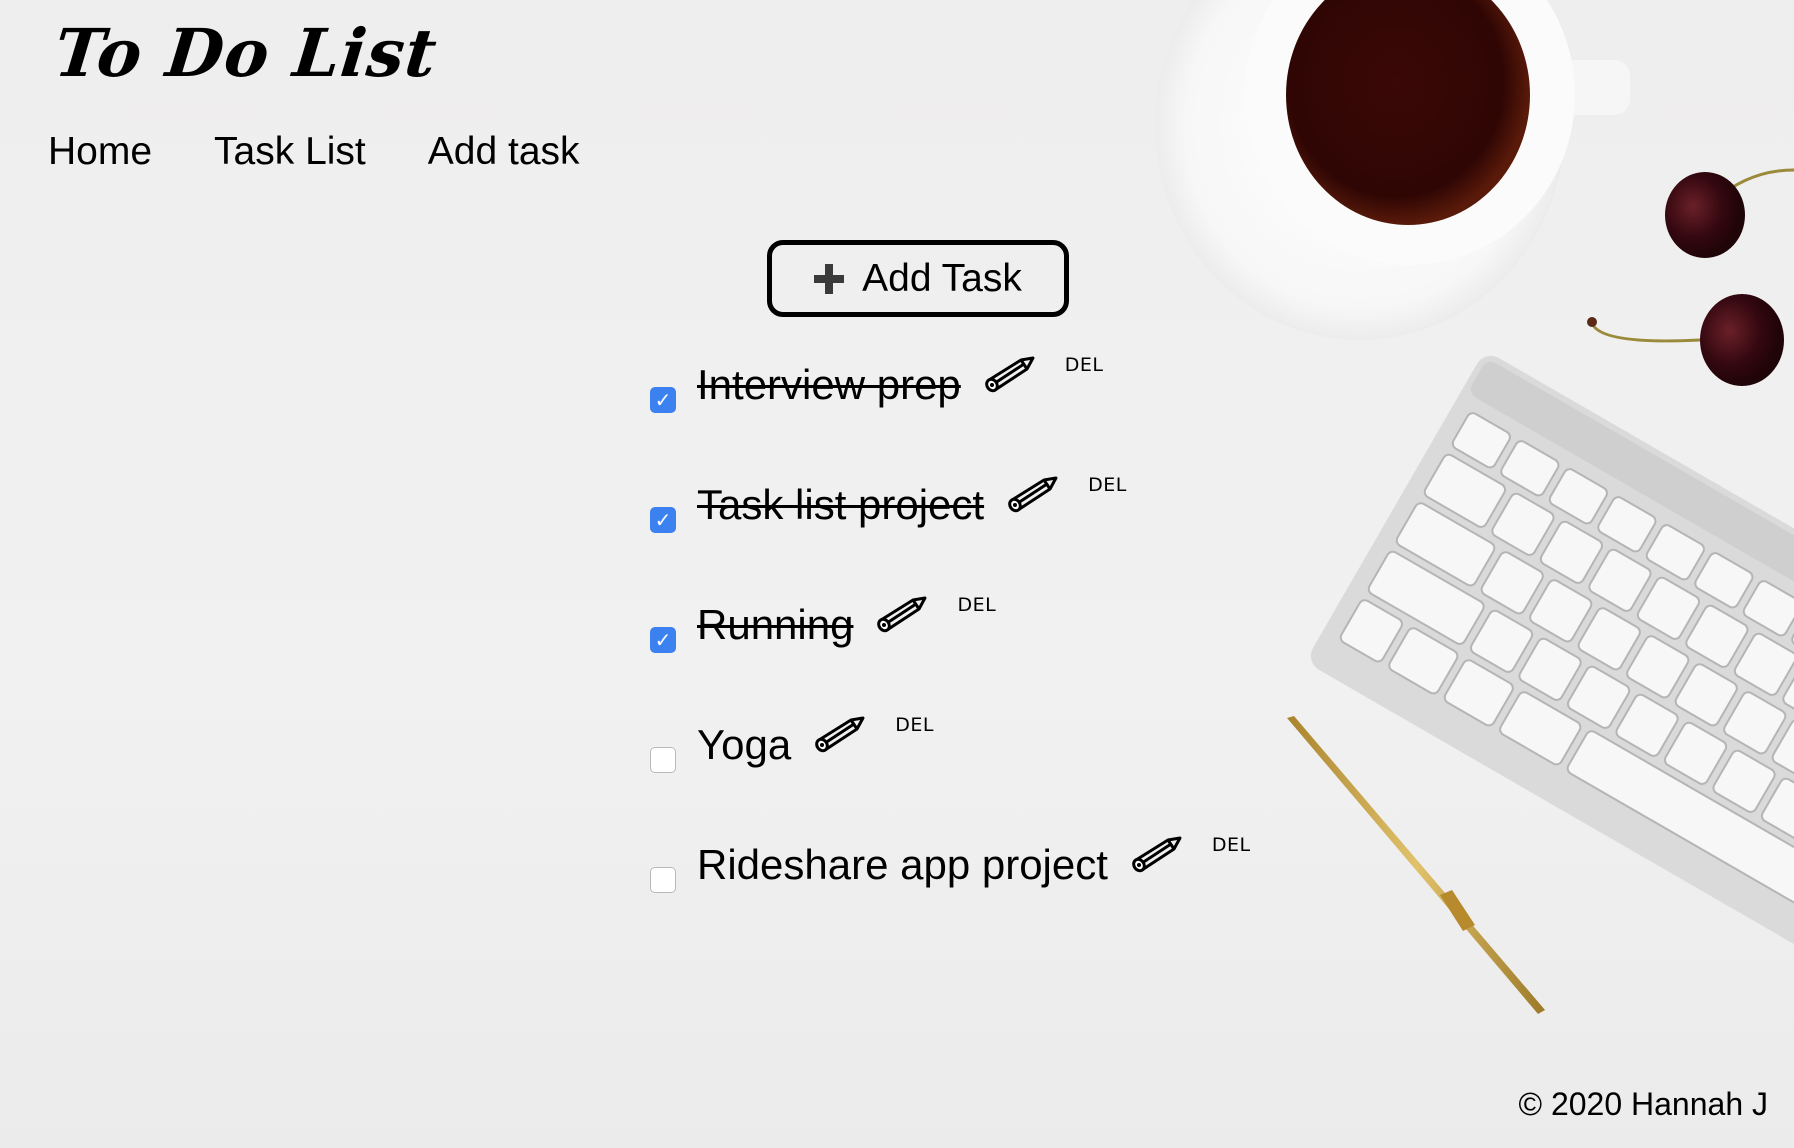 The image size is (1794, 1148). I want to click on nav-task-list: Task List, so click(290, 152).